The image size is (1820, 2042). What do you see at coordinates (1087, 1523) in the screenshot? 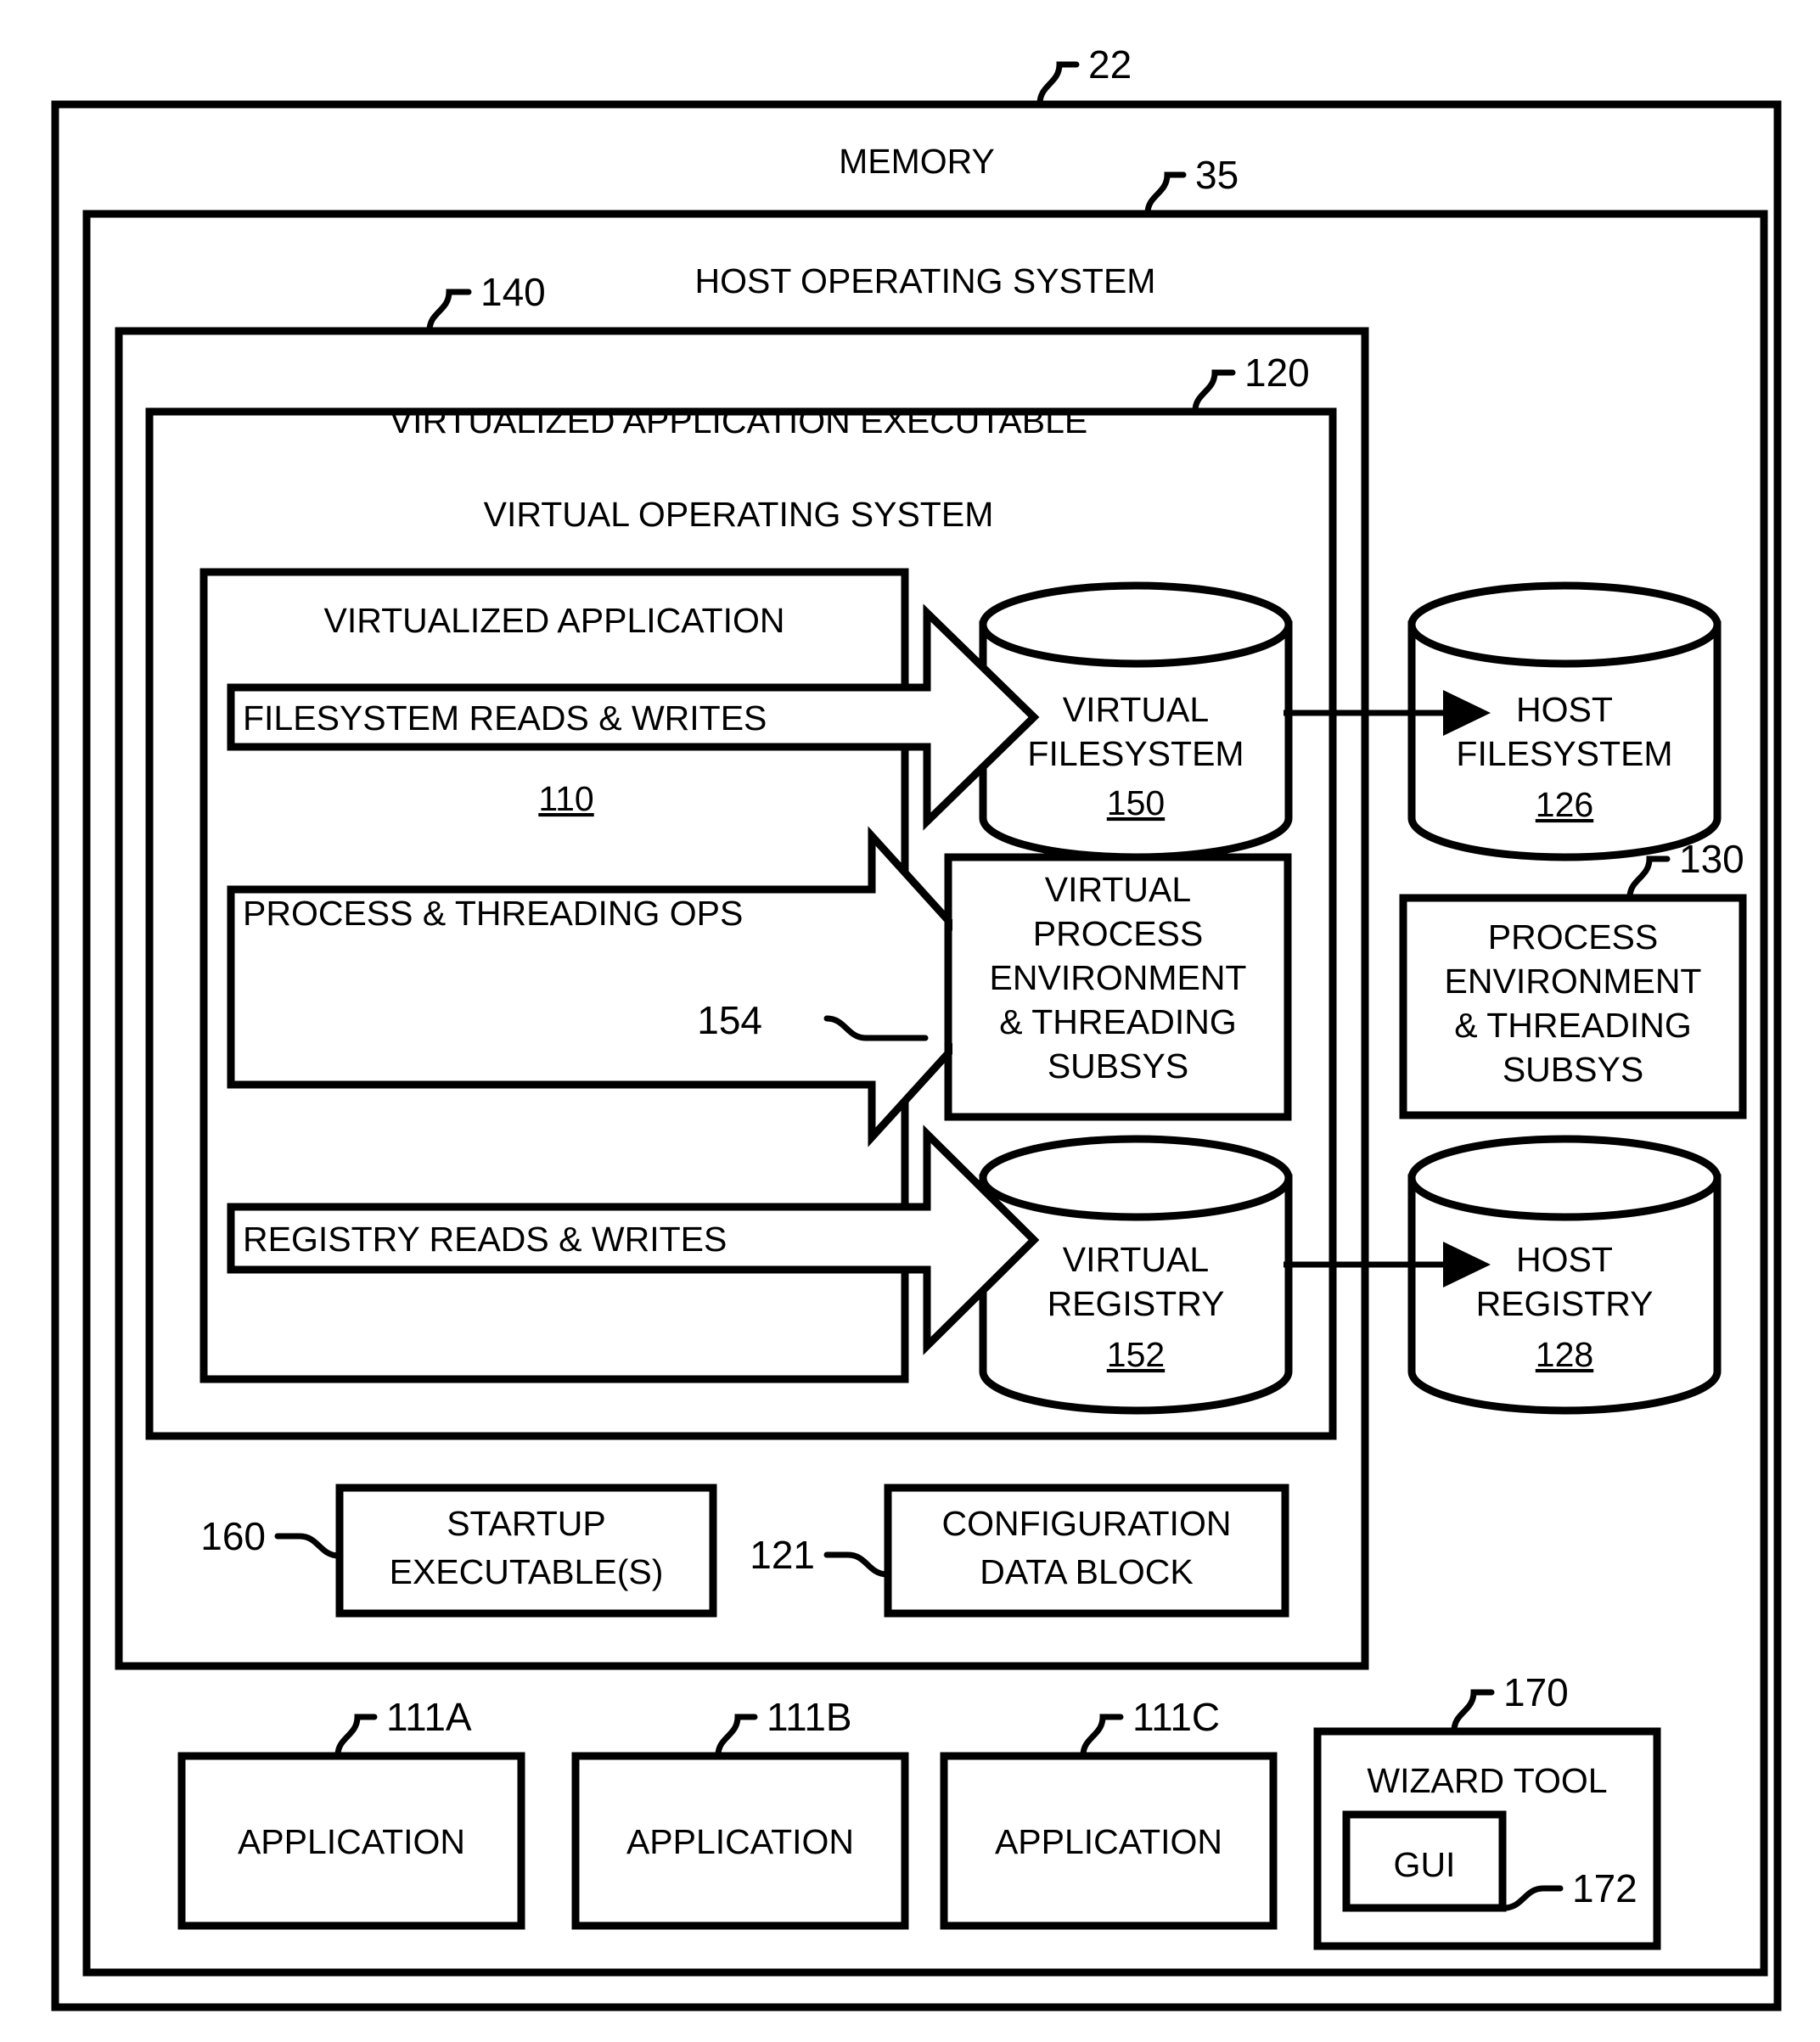
I see `config-line-1: CONFIGURATION` at bounding box center [1087, 1523].